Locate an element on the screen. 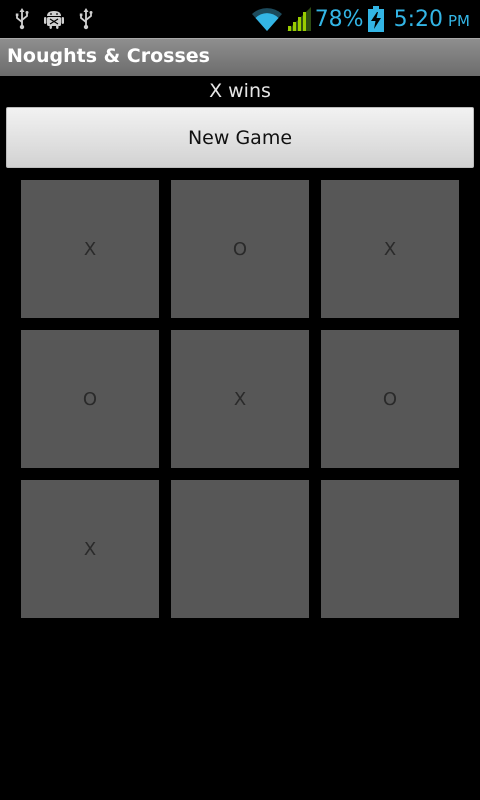  board-cell-r3c1: X is located at coordinates (90, 549).